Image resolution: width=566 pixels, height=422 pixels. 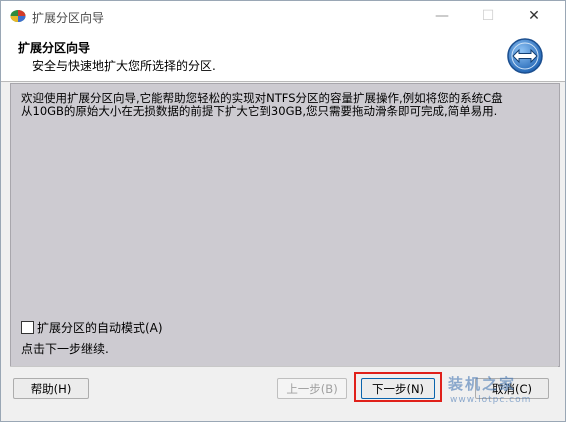 I want to click on next-button-highlight, so click(x=398, y=387).